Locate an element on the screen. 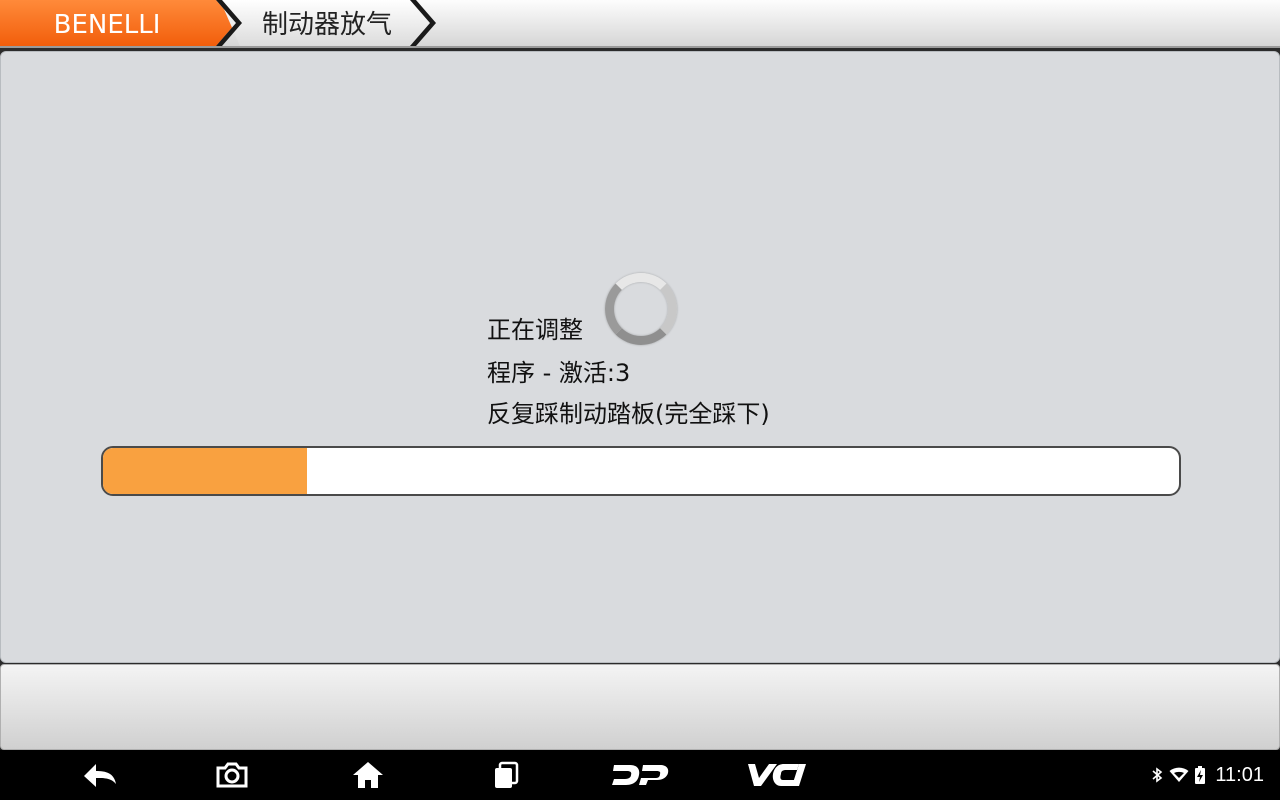  vci-icon is located at coordinates (776, 775).